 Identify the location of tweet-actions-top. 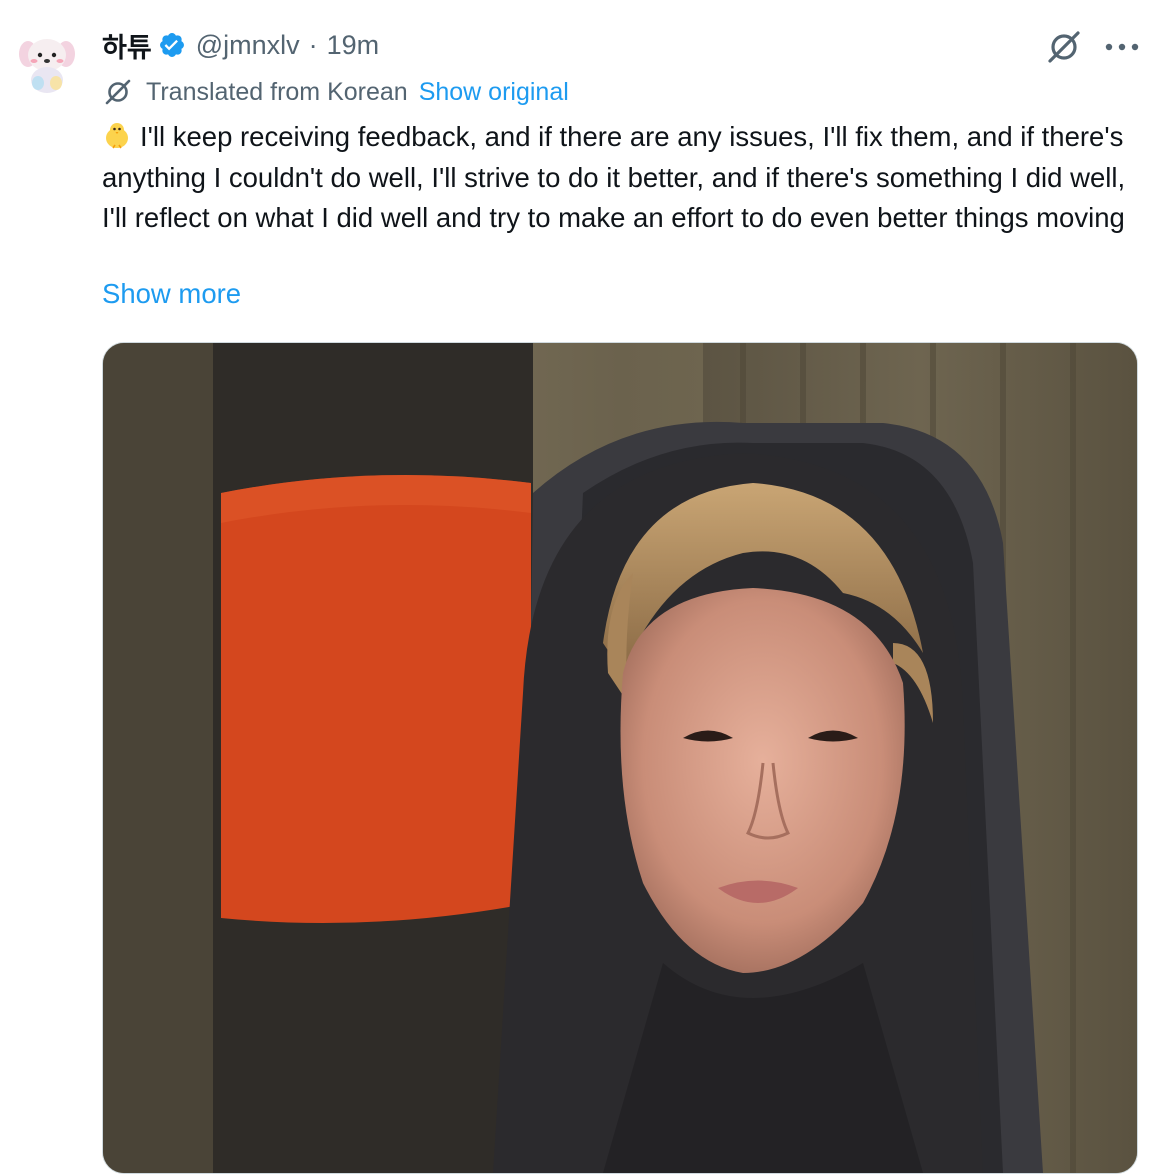
(1092, 47).